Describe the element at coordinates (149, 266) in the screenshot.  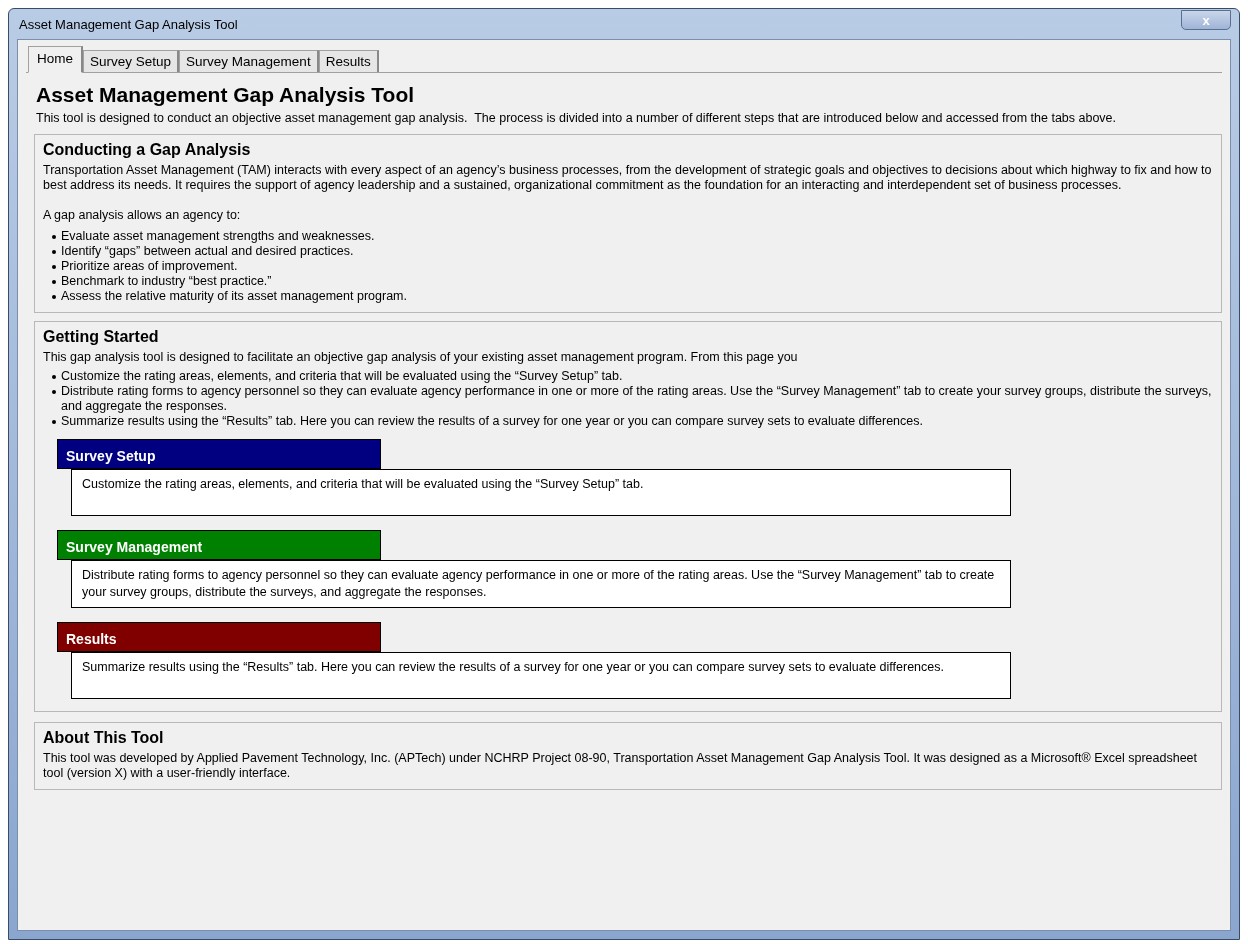
I see `bullet-text: Prioritize areas of improvement.` at that location.